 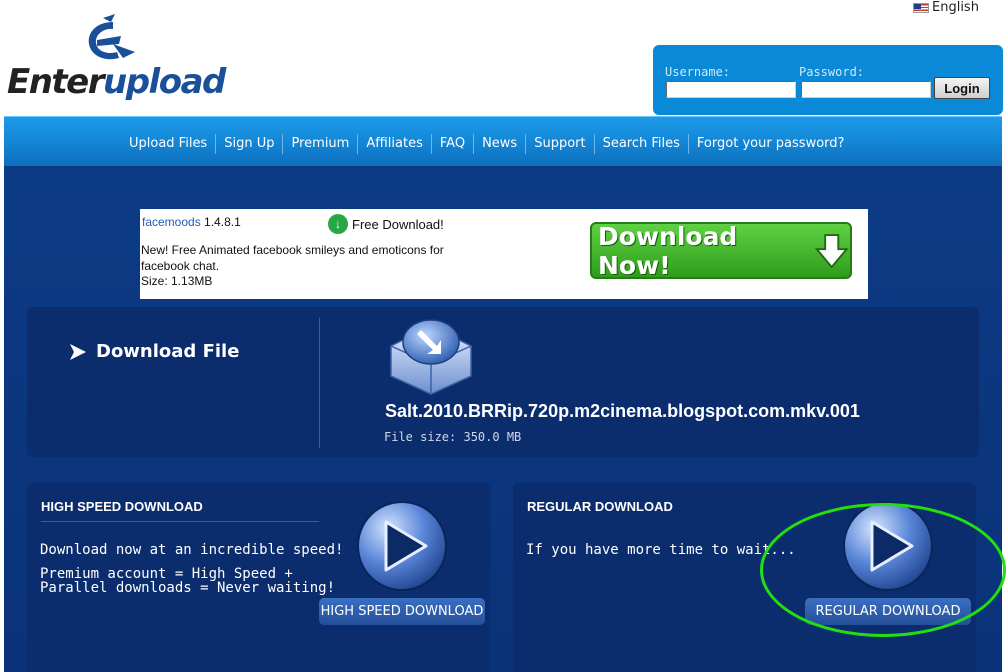 I want to click on ad-title: facemoods 1.4.8.1, so click(x=191, y=222).